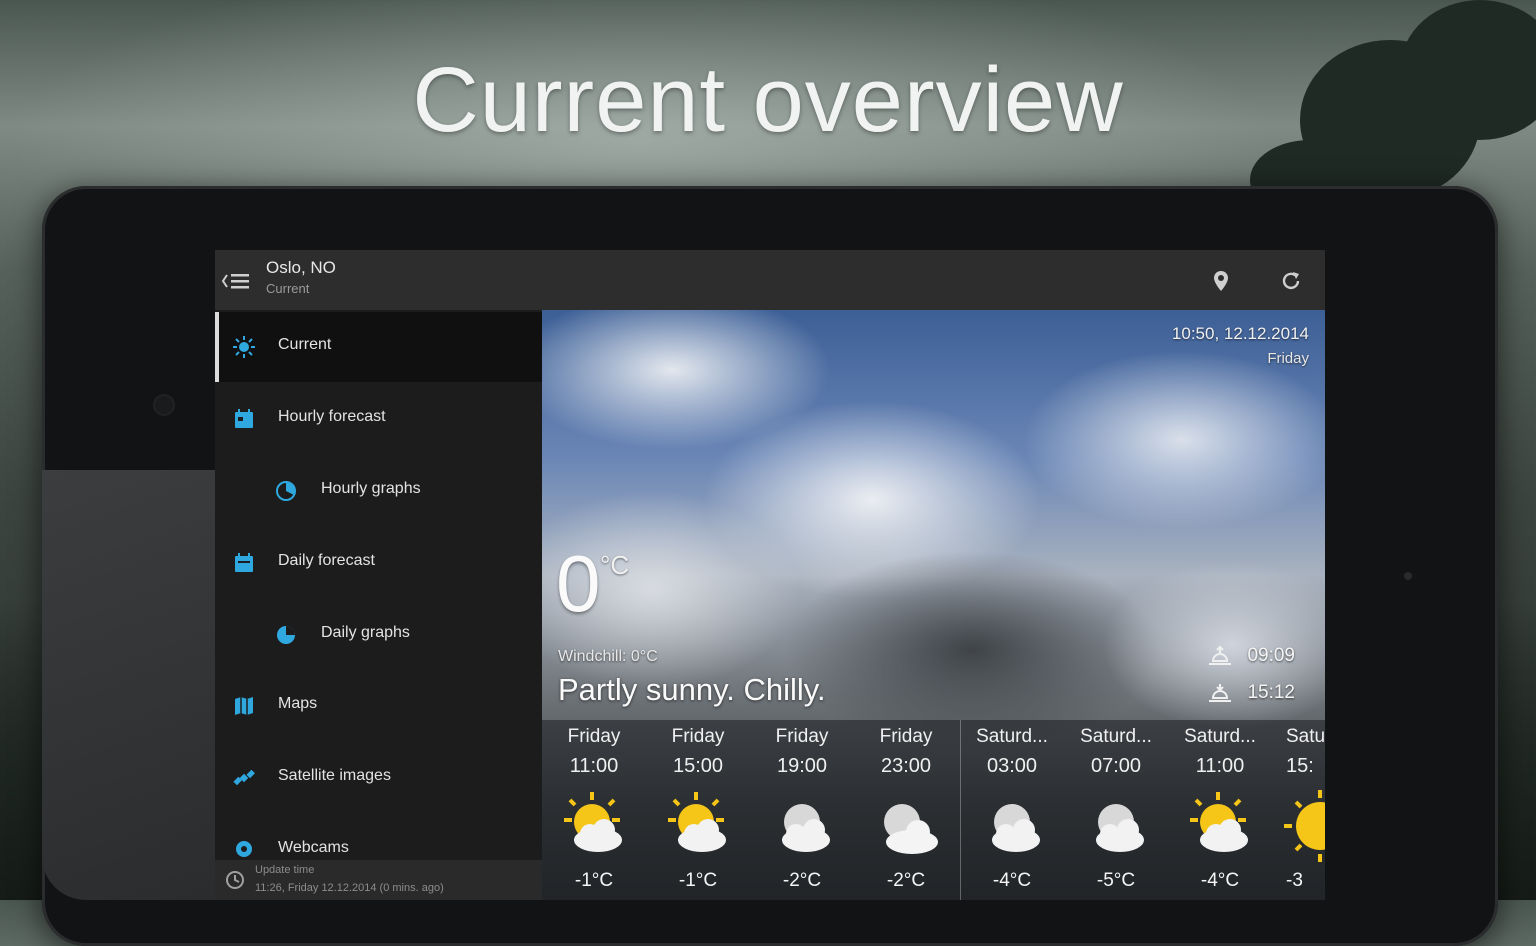 The width and height of the screenshot is (1536, 946). What do you see at coordinates (770, 280) in the screenshot?
I see `action-bar: Oslo, NO Current` at bounding box center [770, 280].